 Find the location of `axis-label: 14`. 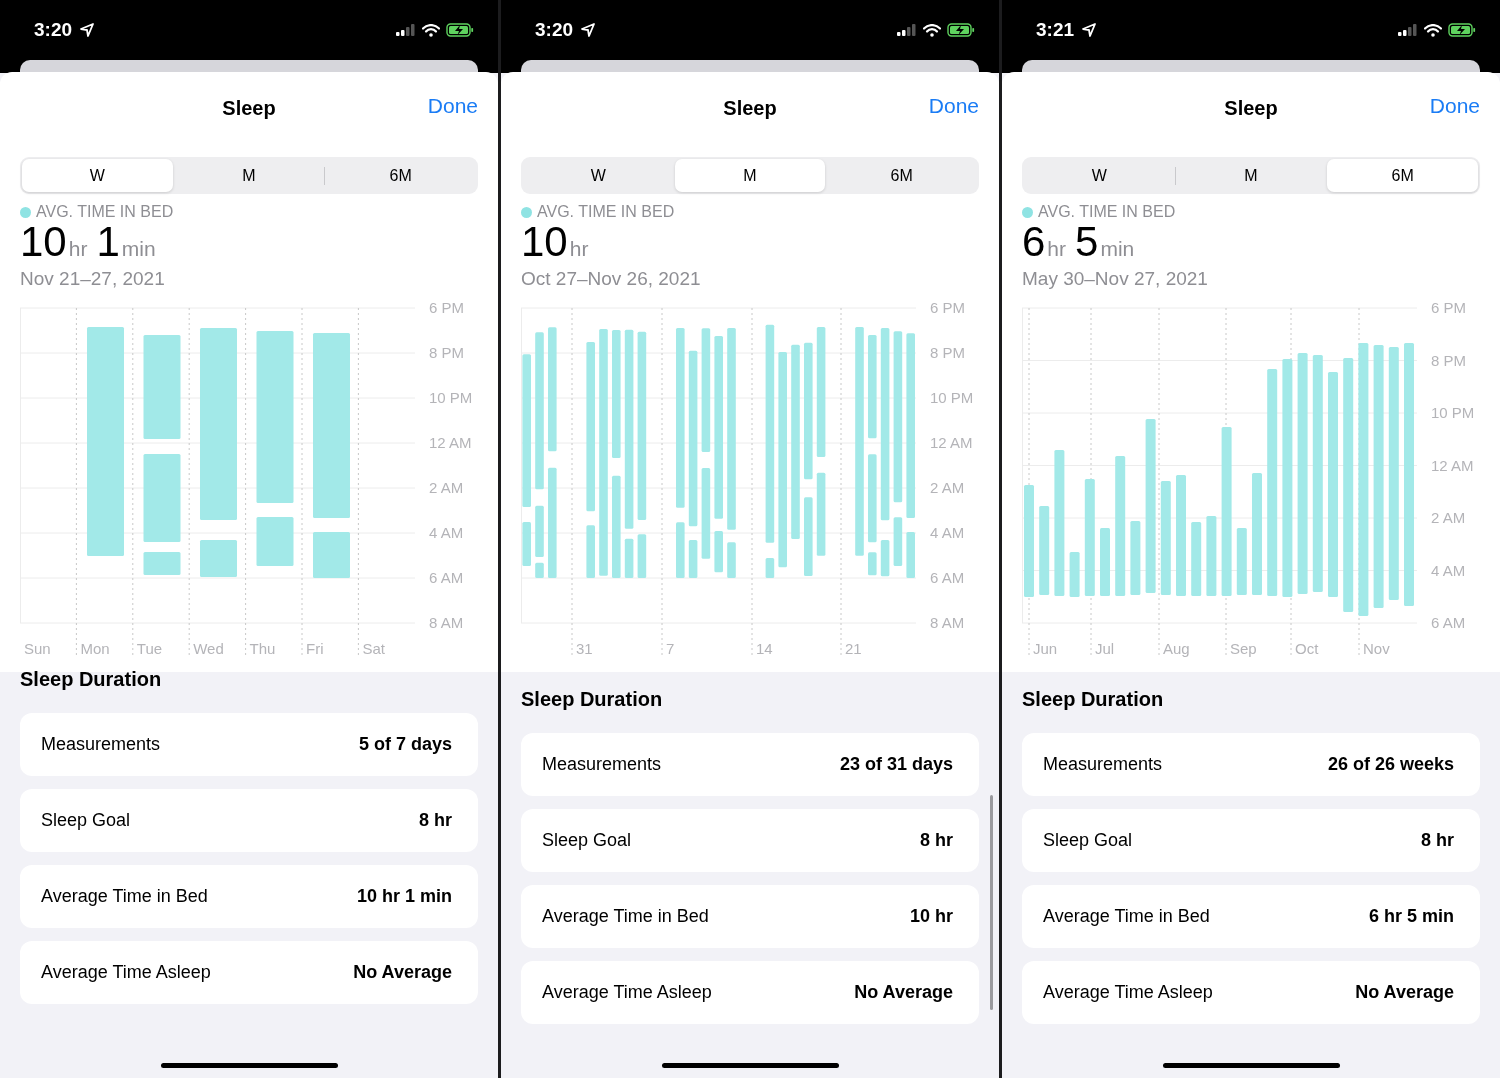

axis-label: 14 is located at coordinates (764, 648).